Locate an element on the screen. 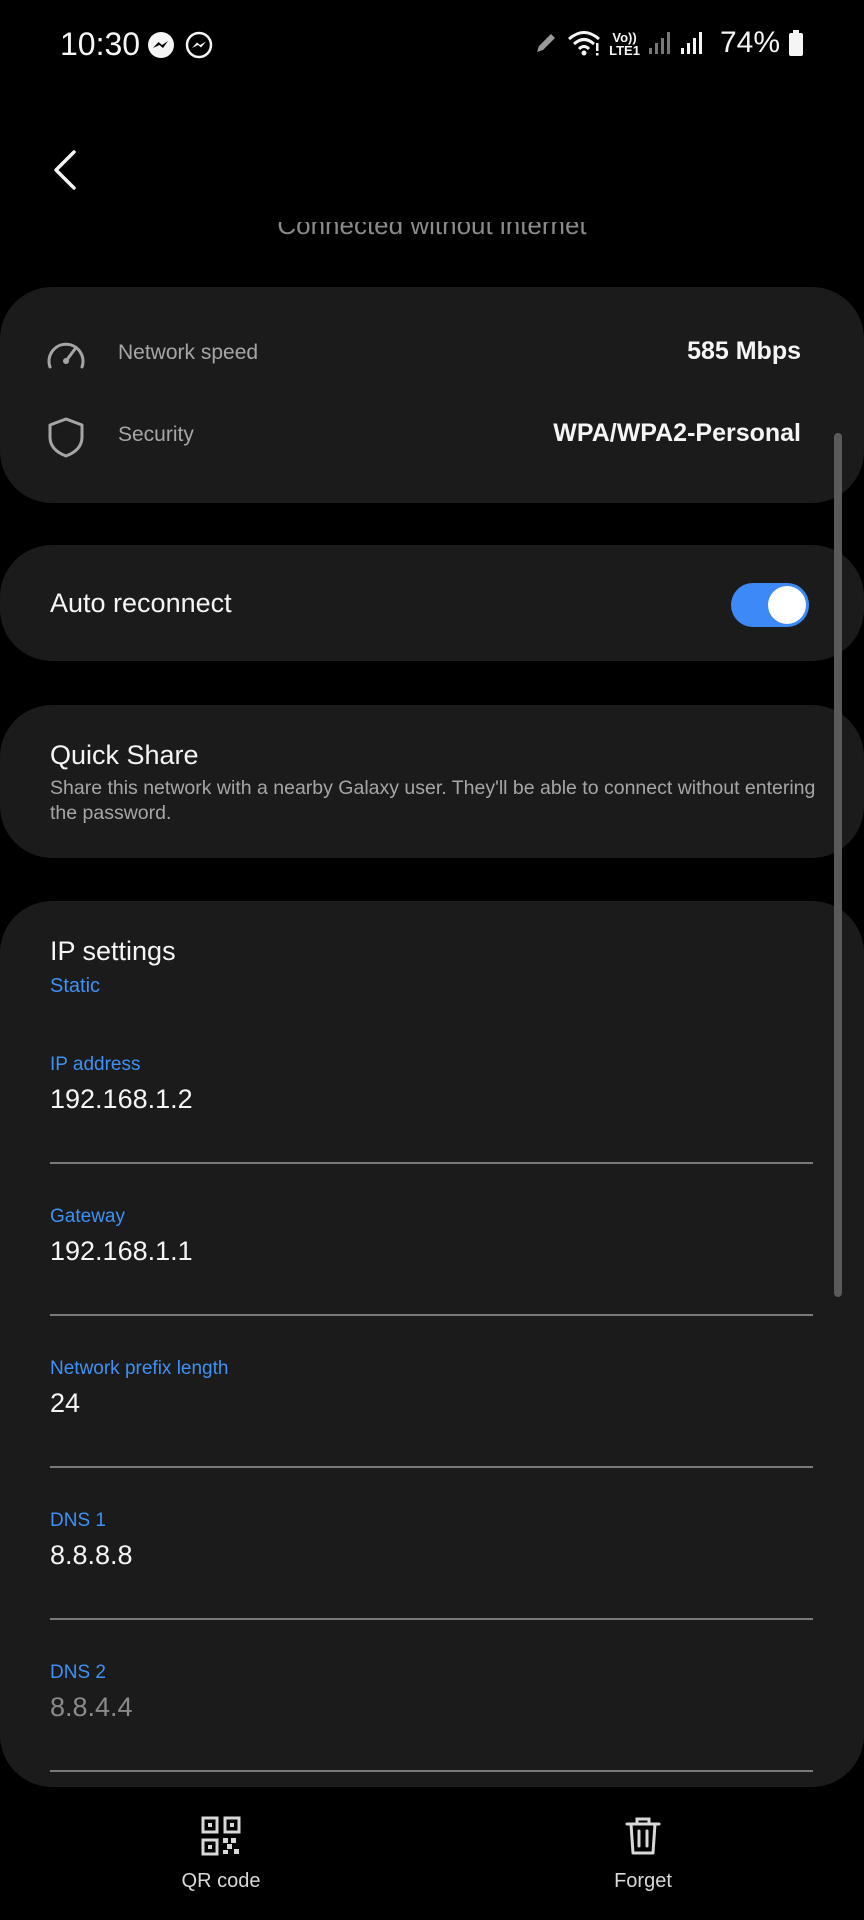 The image size is (864, 1920). ip-settings-title: IP settings is located at coordinates (113, 951).